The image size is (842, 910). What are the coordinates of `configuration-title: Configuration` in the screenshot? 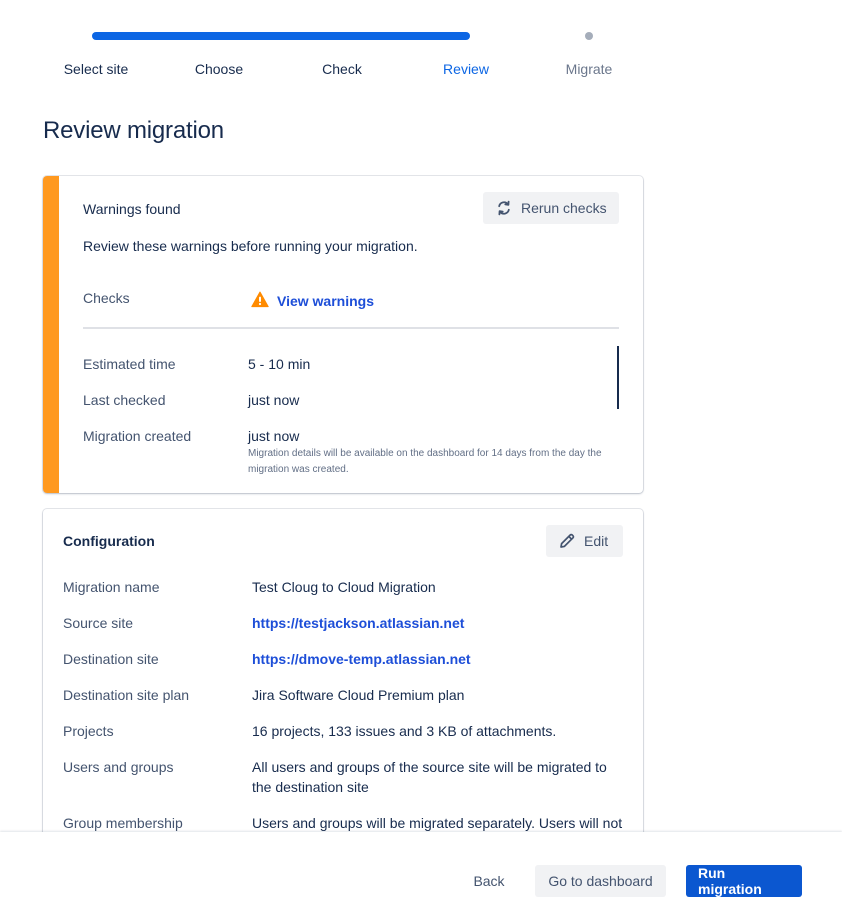 It's located at (109, 541).